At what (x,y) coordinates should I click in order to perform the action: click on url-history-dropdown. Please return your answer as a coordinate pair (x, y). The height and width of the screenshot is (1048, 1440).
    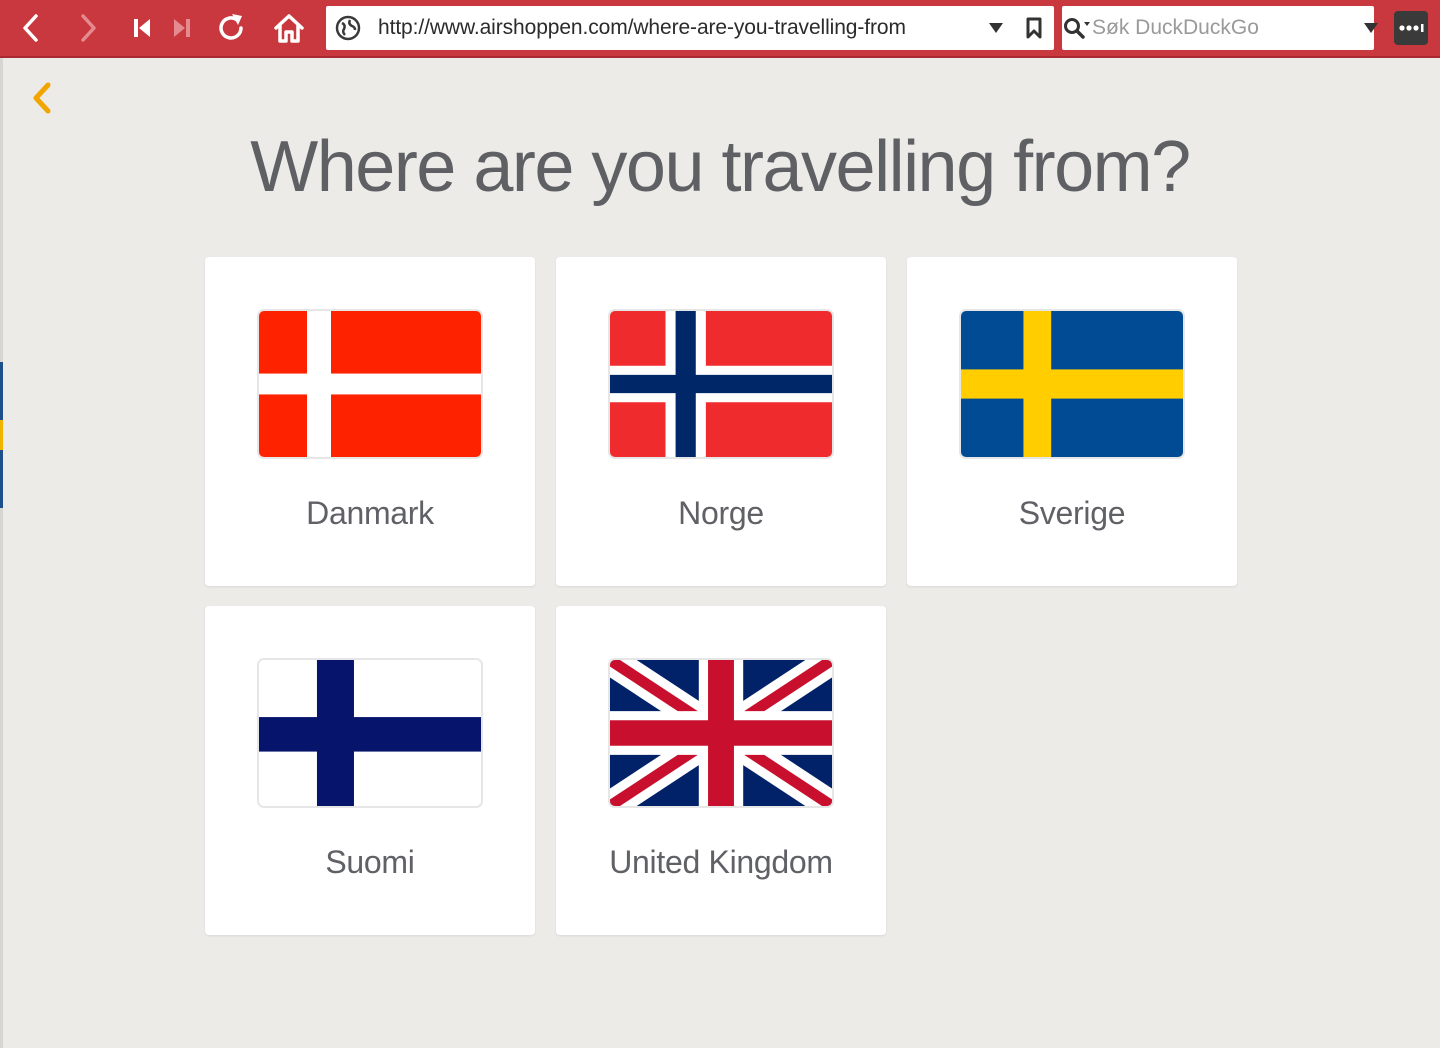
    Looking at the image, I should click on (996, 28).